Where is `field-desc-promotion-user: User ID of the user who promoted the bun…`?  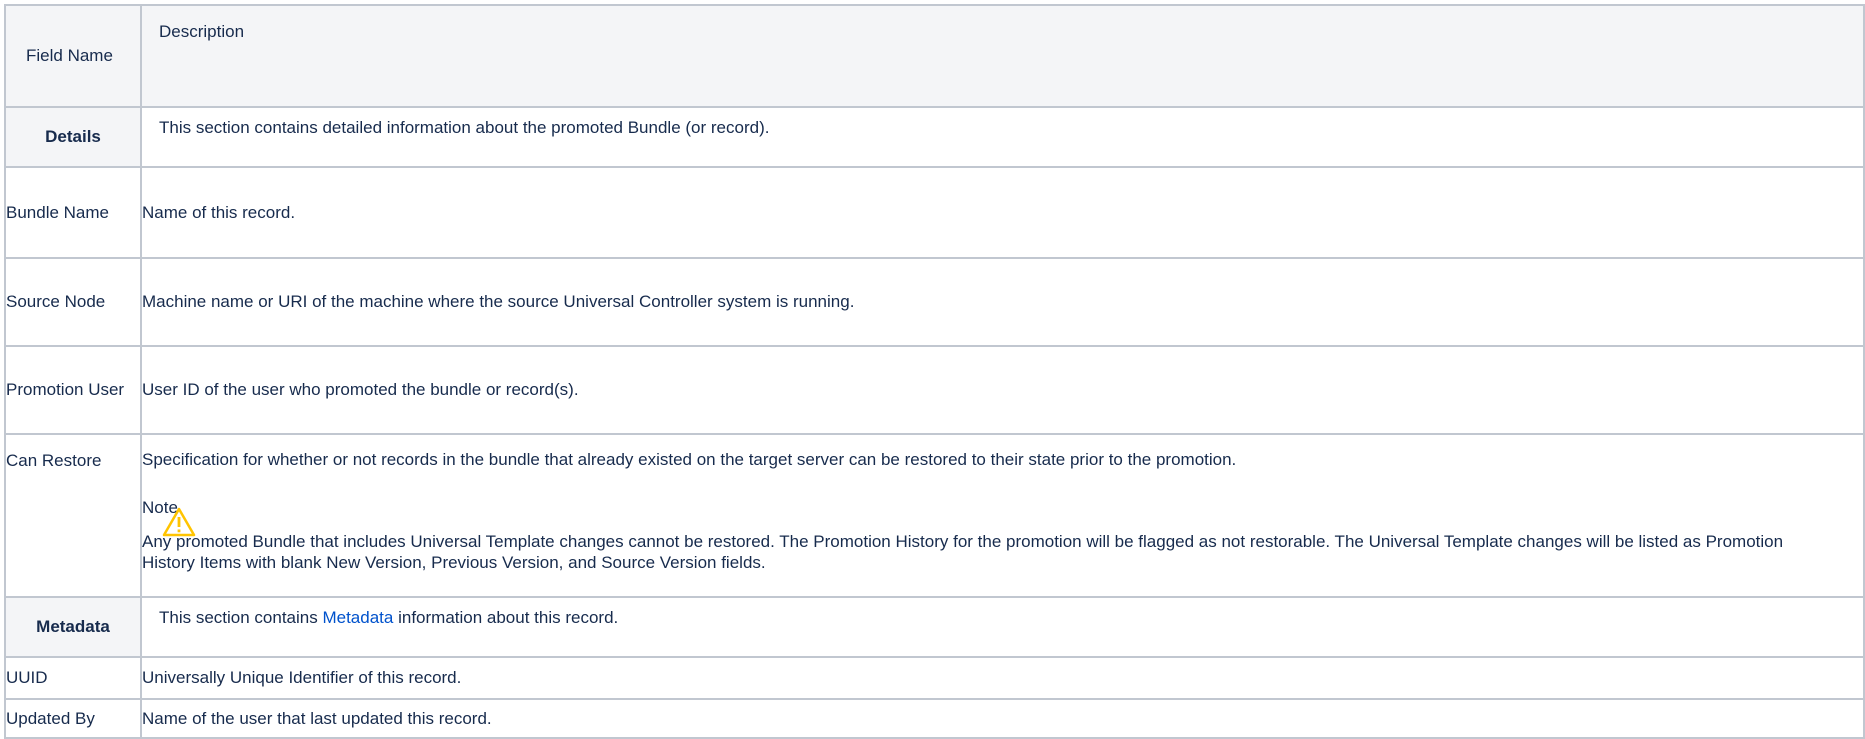 field-desc-promotion-user: User ID of the user who promoted the bun… is located at coordinates (1002, 390).